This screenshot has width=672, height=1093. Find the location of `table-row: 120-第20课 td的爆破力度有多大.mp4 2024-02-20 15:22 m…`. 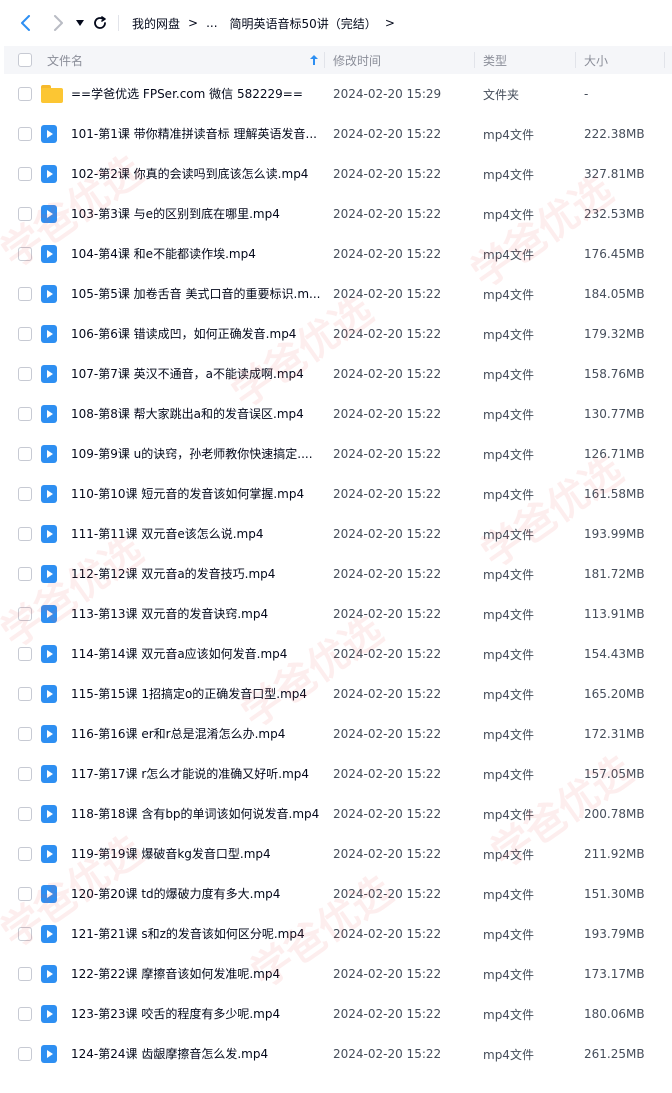

table-row: 120-第20课 td的爆破力度有多大.mp4 2024-02-20 15:22 m… is located at coordinates (338, 894).